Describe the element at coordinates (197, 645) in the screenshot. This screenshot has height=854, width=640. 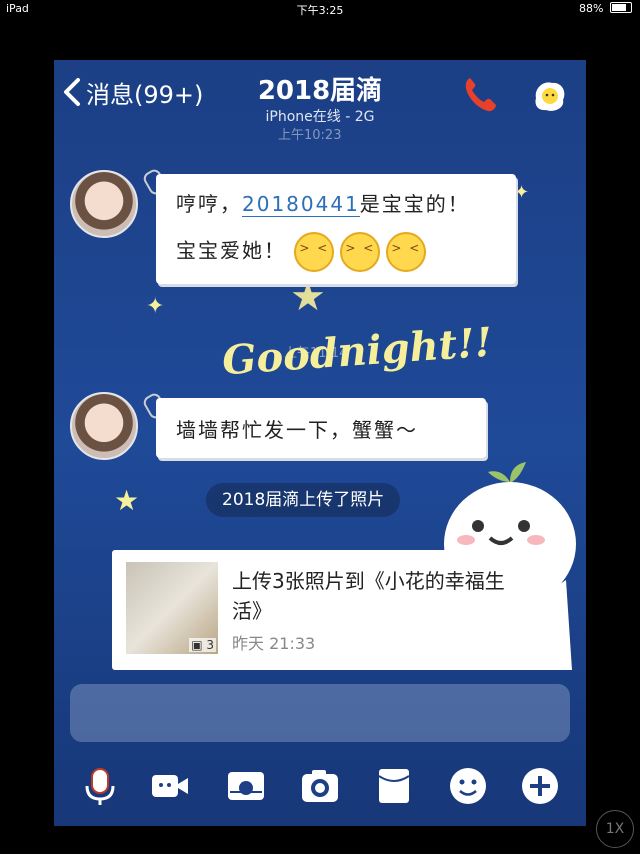
I see `image-icon: ▣` at that location.